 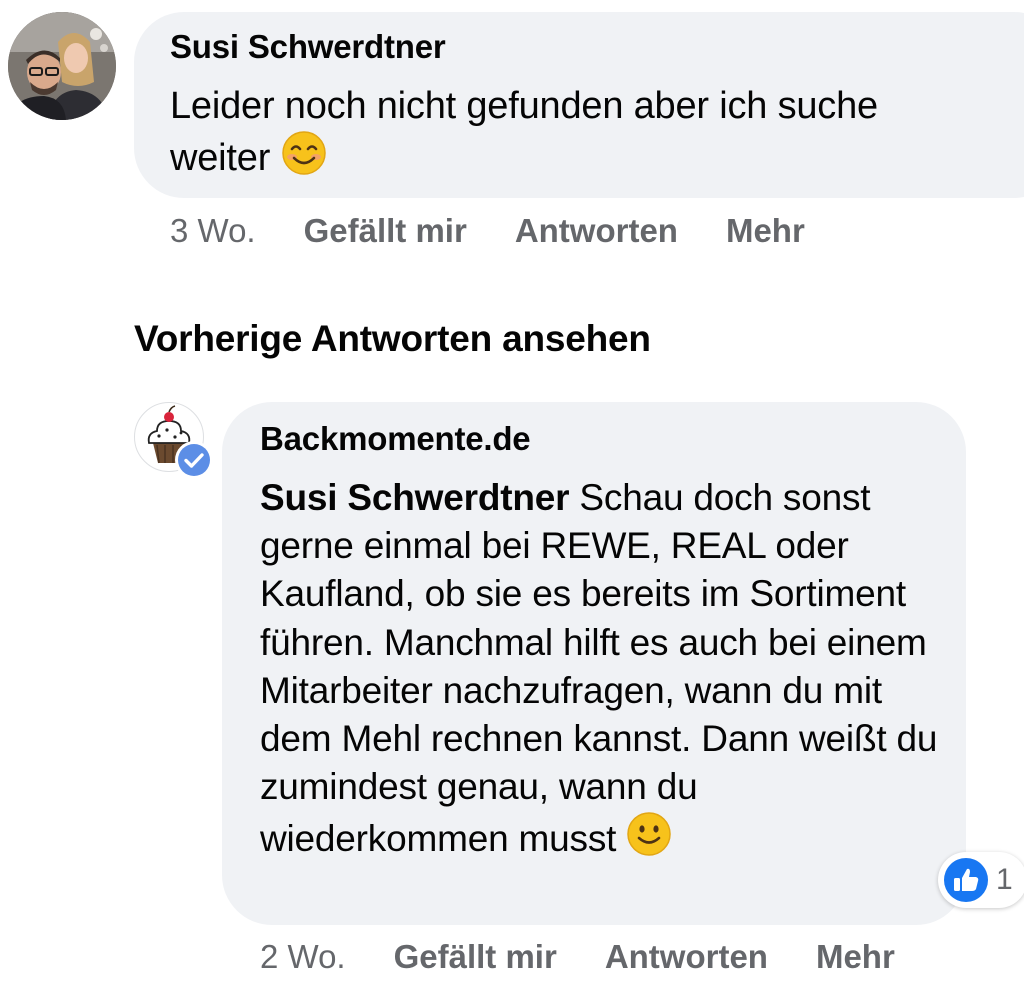 I want to click on comment-actions: 3 Wo. Gefällt mir Antworten Mehr, so click(x=511, y=231).